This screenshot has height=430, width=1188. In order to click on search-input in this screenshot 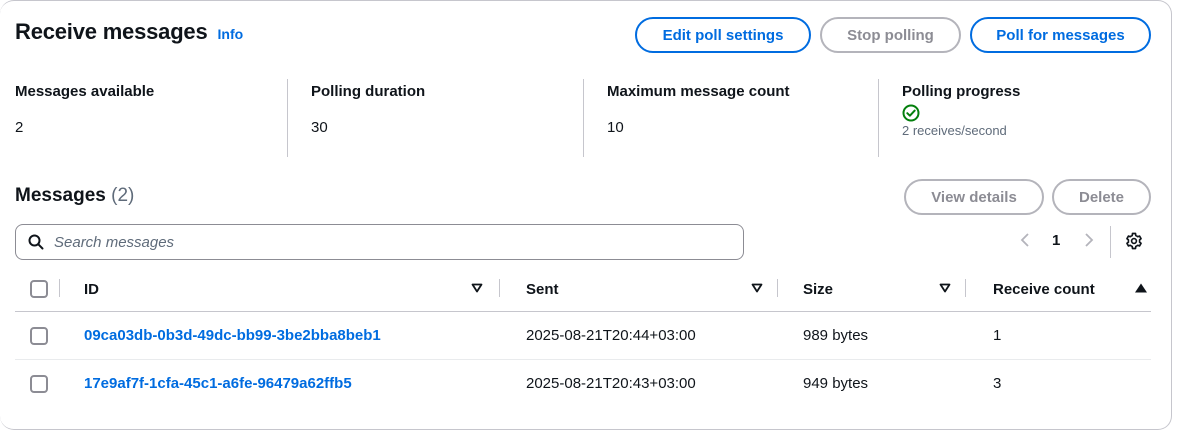, I will do `click(379, 242)`.